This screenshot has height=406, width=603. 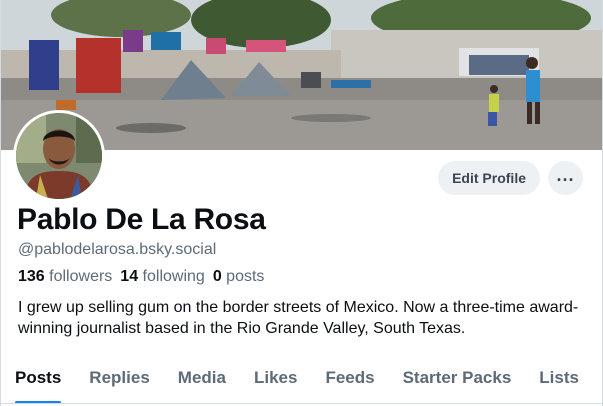 I want to click on following-count: 14, so click(x=129, y=276).